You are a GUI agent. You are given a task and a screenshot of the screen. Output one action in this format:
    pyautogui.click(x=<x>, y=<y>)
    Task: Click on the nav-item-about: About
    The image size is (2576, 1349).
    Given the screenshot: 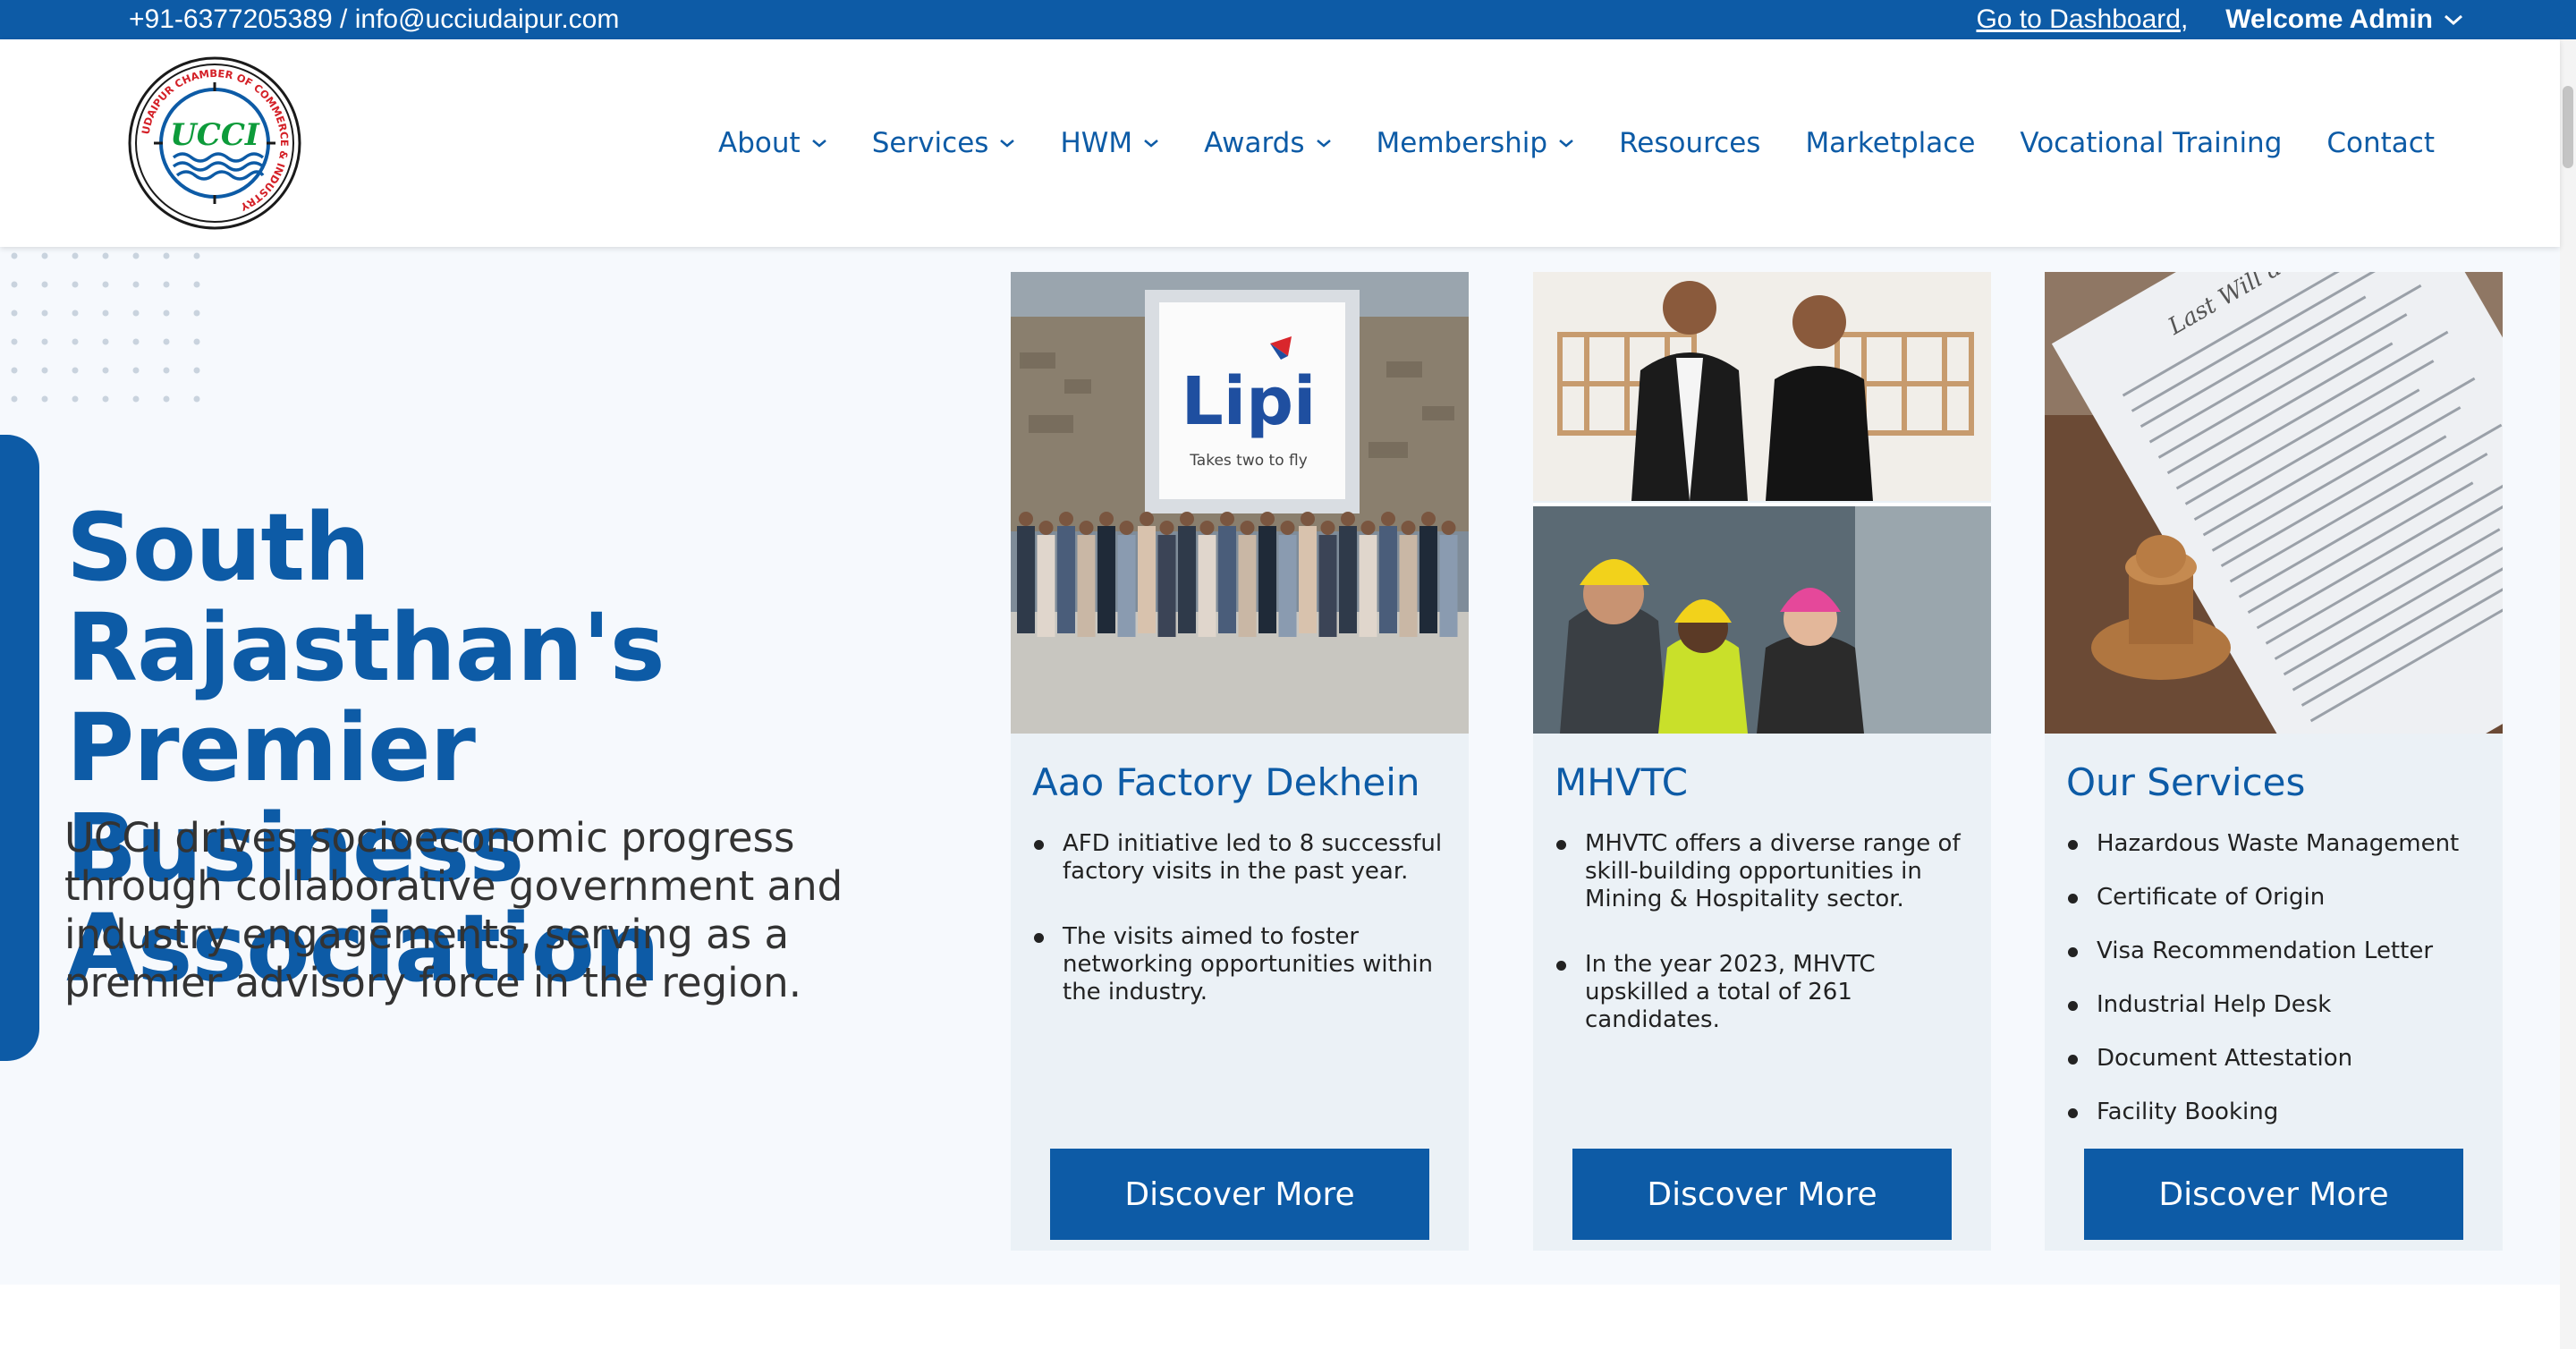 What is the action you would take?
    pyautogui.click(x=772, y=143)
    